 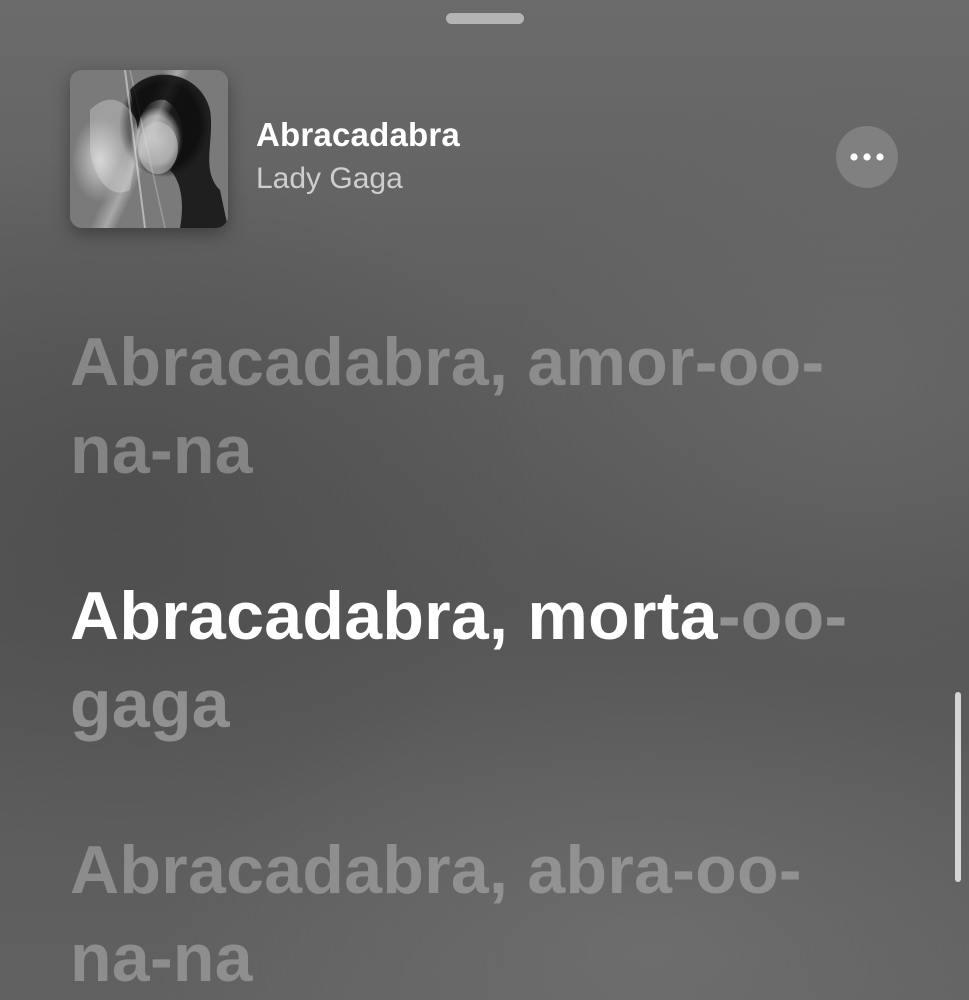 What do you see at coordinates (394, 616) in the screenshot?
I see `lyric-sung-text: Abracadabra, morta` at bounding box center [394, 616].